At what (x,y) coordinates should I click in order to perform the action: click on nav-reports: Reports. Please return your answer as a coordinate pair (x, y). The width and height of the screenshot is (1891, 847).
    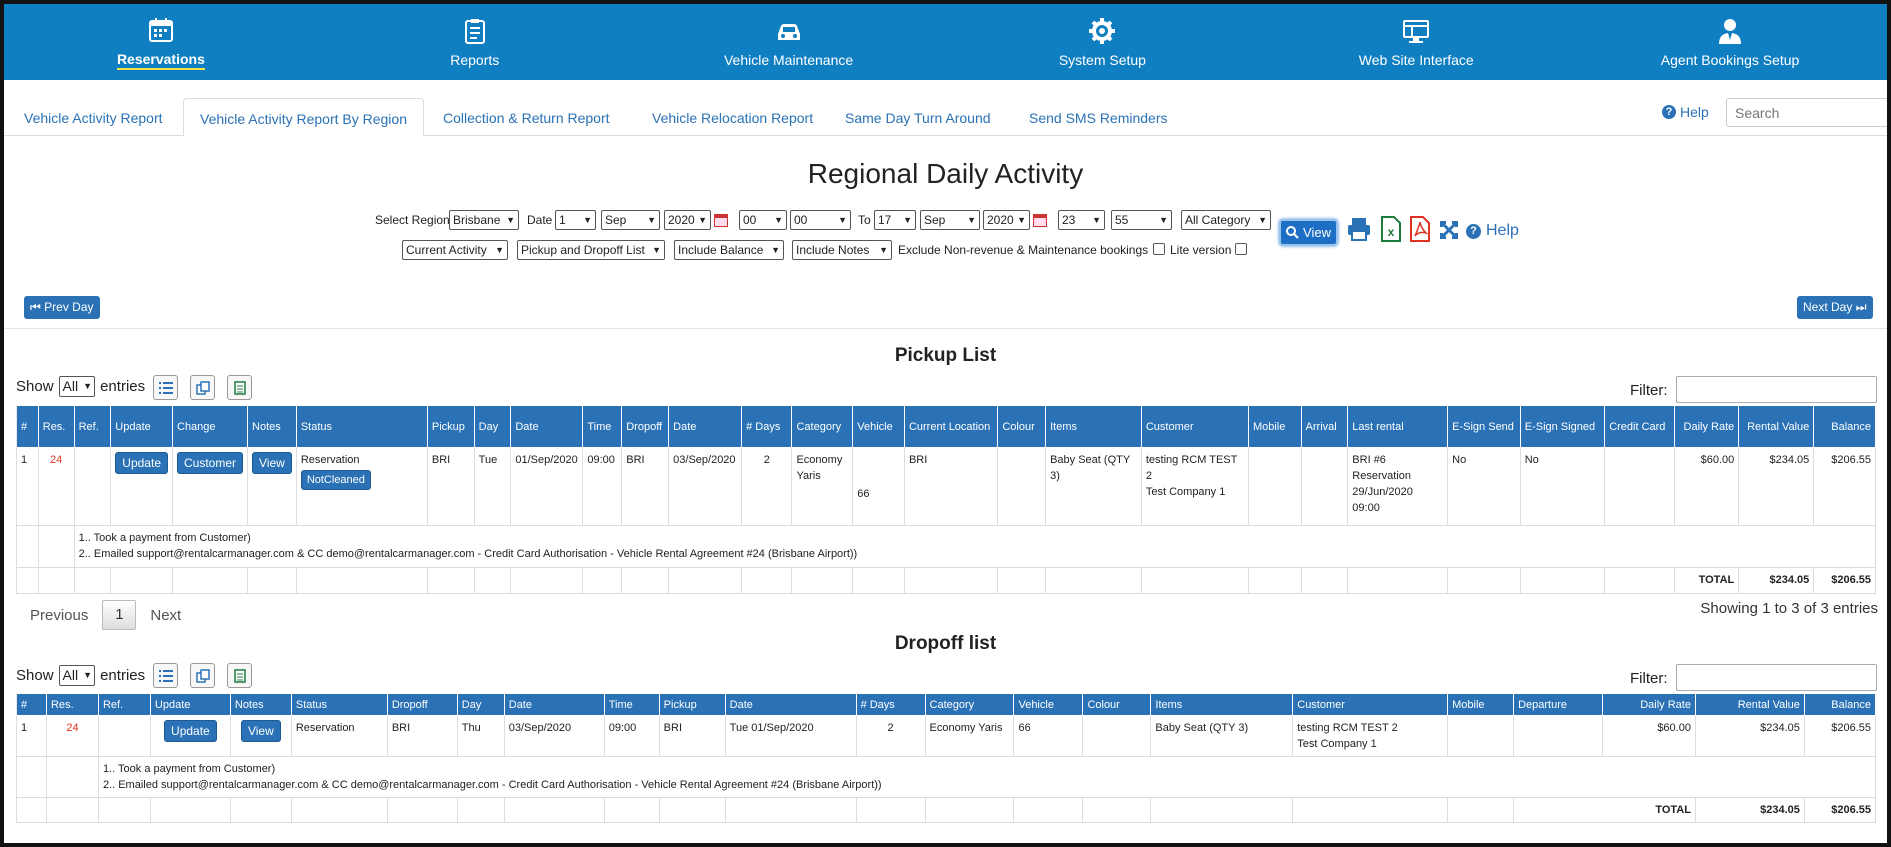
    Looking at the image, I should click on (475, 42).